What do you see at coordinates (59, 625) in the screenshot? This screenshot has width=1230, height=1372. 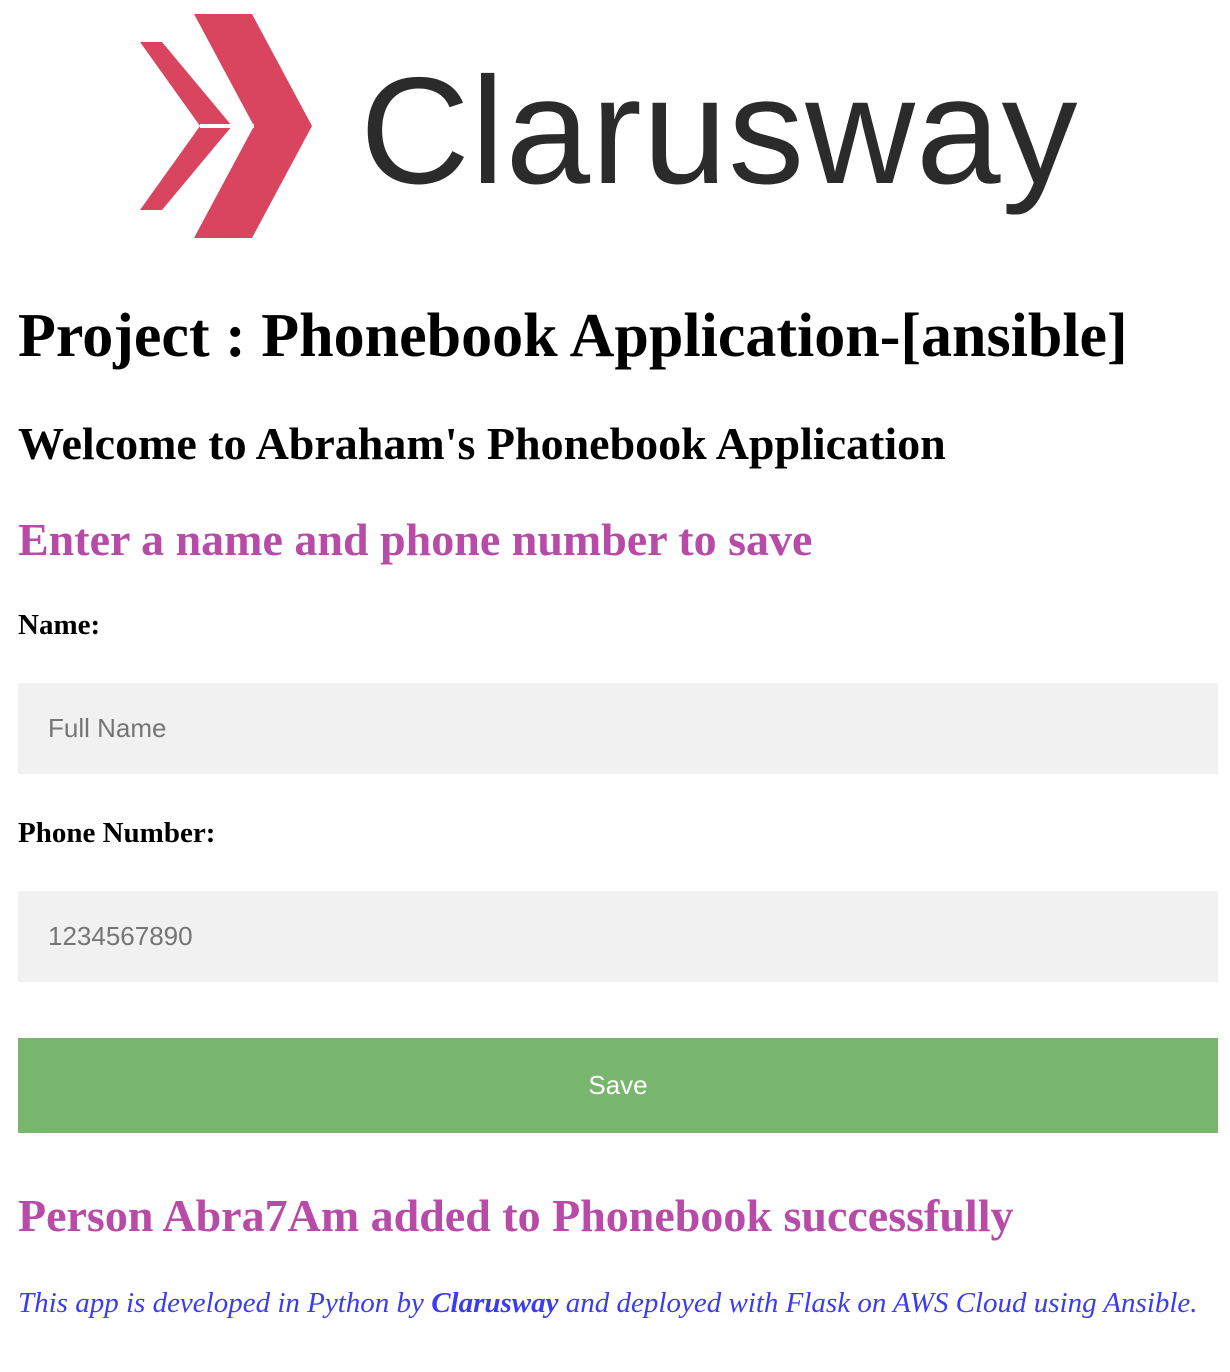 I see `name-label: Name:` at bounding box center [59, 625].